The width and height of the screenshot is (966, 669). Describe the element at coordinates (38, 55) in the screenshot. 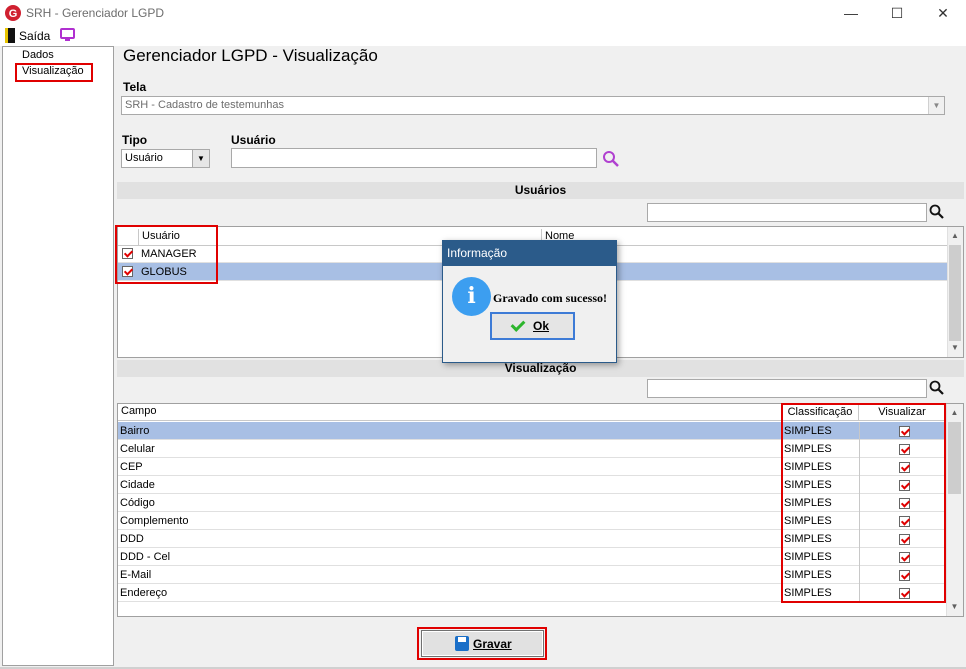

I see `tree-item-dados: Dados` at that location.